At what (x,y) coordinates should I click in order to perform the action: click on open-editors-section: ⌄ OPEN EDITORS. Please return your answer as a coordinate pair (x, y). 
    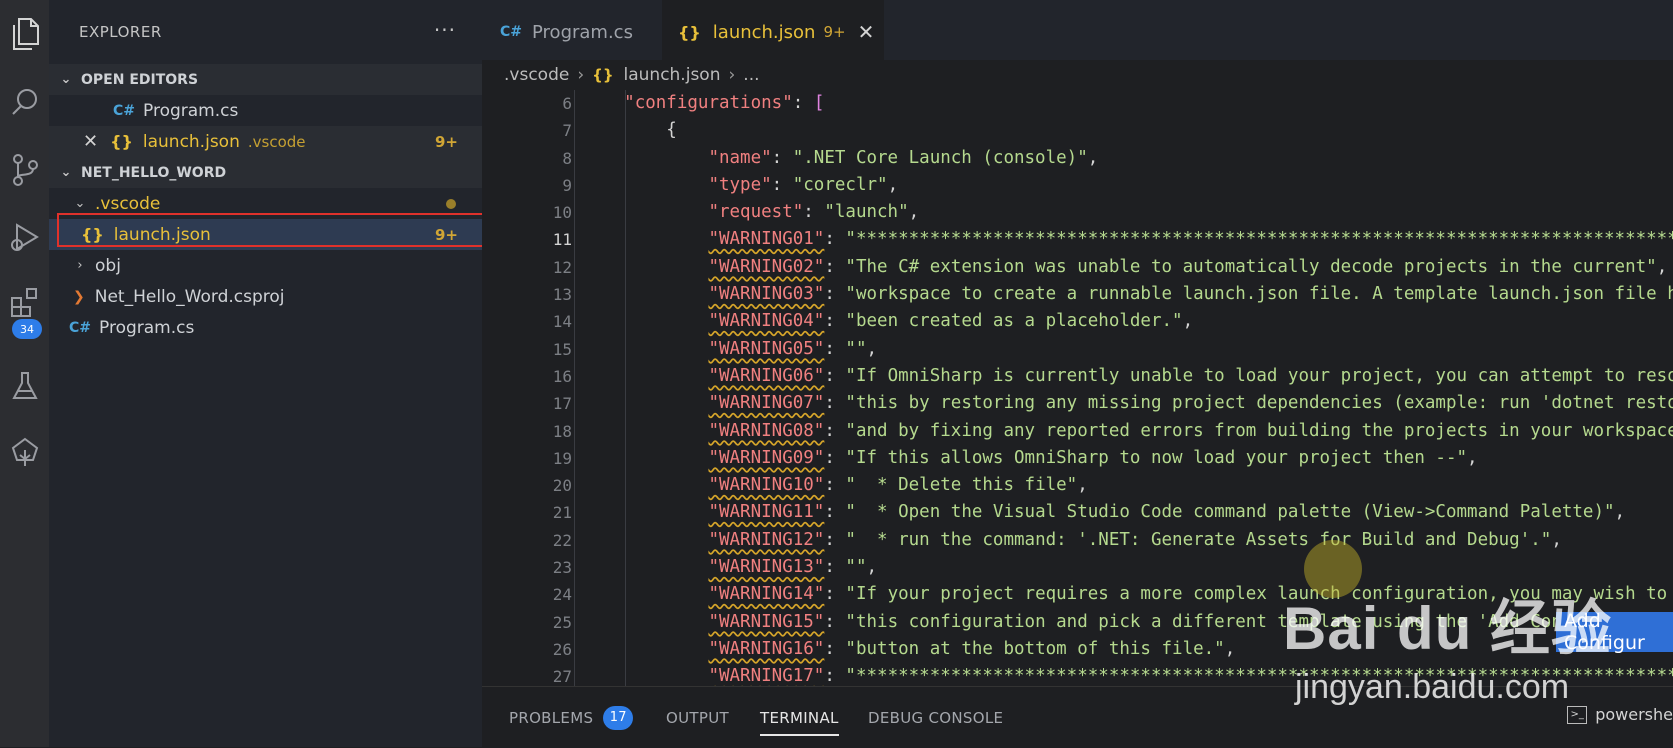
    Looking at the image, I should click on (265, 79).